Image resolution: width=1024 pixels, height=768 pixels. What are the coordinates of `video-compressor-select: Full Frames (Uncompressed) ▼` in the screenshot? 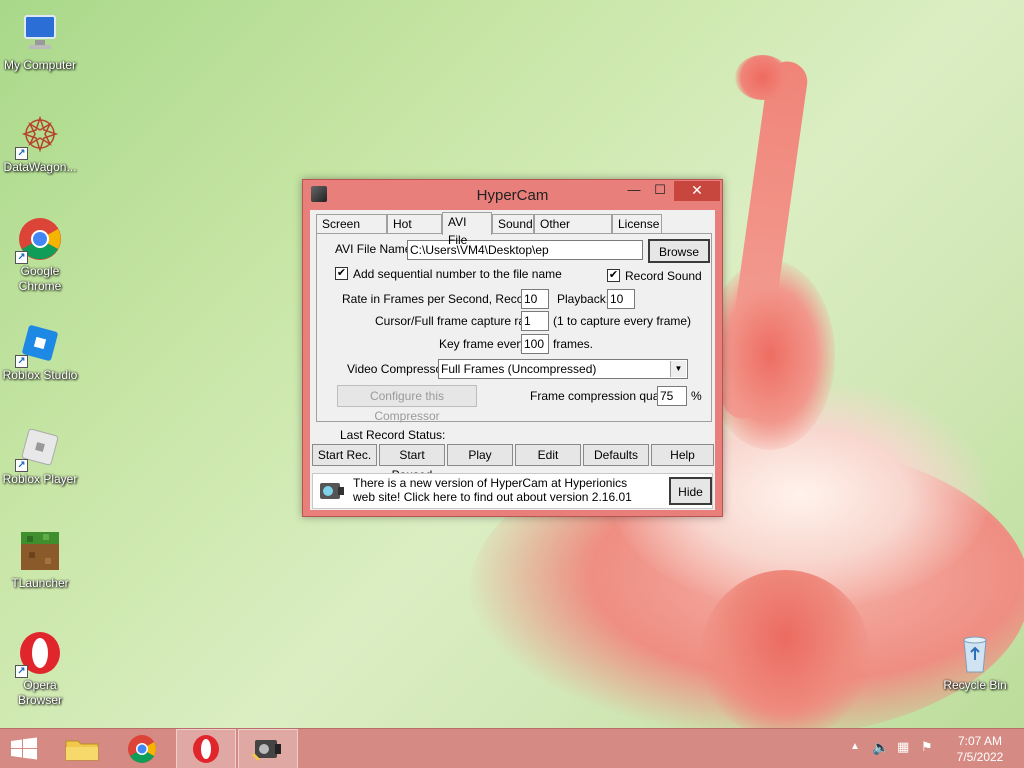 It's located at (563, 369).